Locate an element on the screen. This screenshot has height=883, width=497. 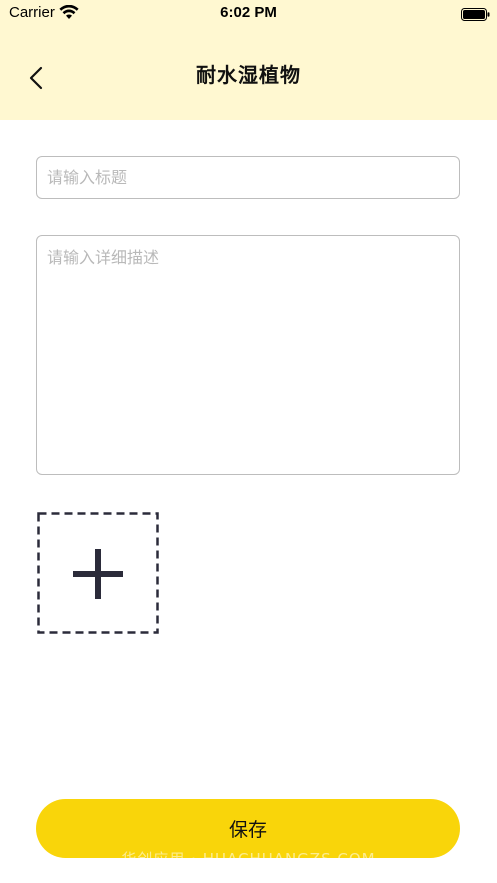
add-photo-button is located at coordinates (98, 573).